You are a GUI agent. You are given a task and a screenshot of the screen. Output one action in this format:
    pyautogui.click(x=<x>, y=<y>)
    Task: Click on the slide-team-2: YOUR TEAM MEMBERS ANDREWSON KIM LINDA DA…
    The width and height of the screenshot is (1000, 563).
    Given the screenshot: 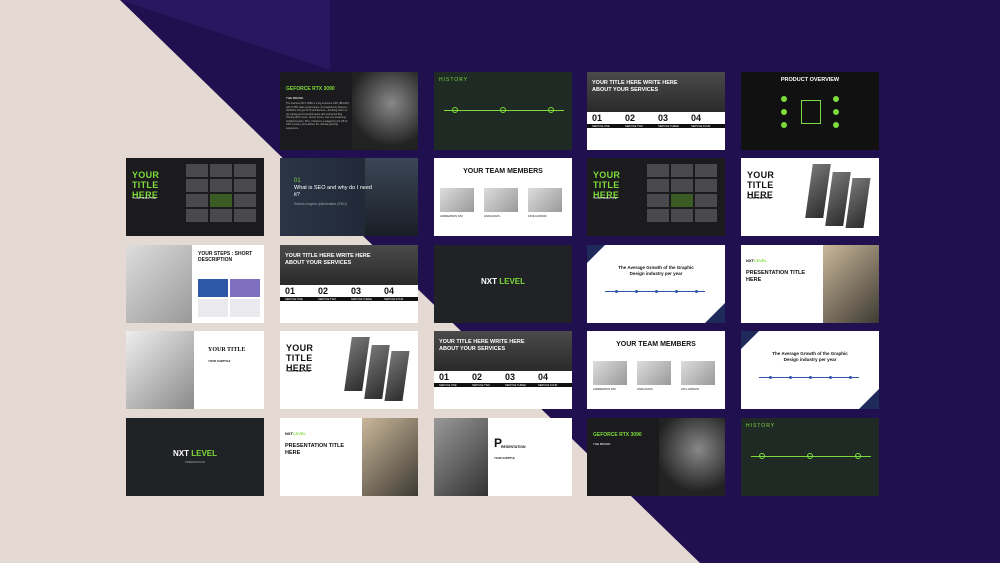 What is the action you would take?
    pyautogui.click(x=656, y=370)
    